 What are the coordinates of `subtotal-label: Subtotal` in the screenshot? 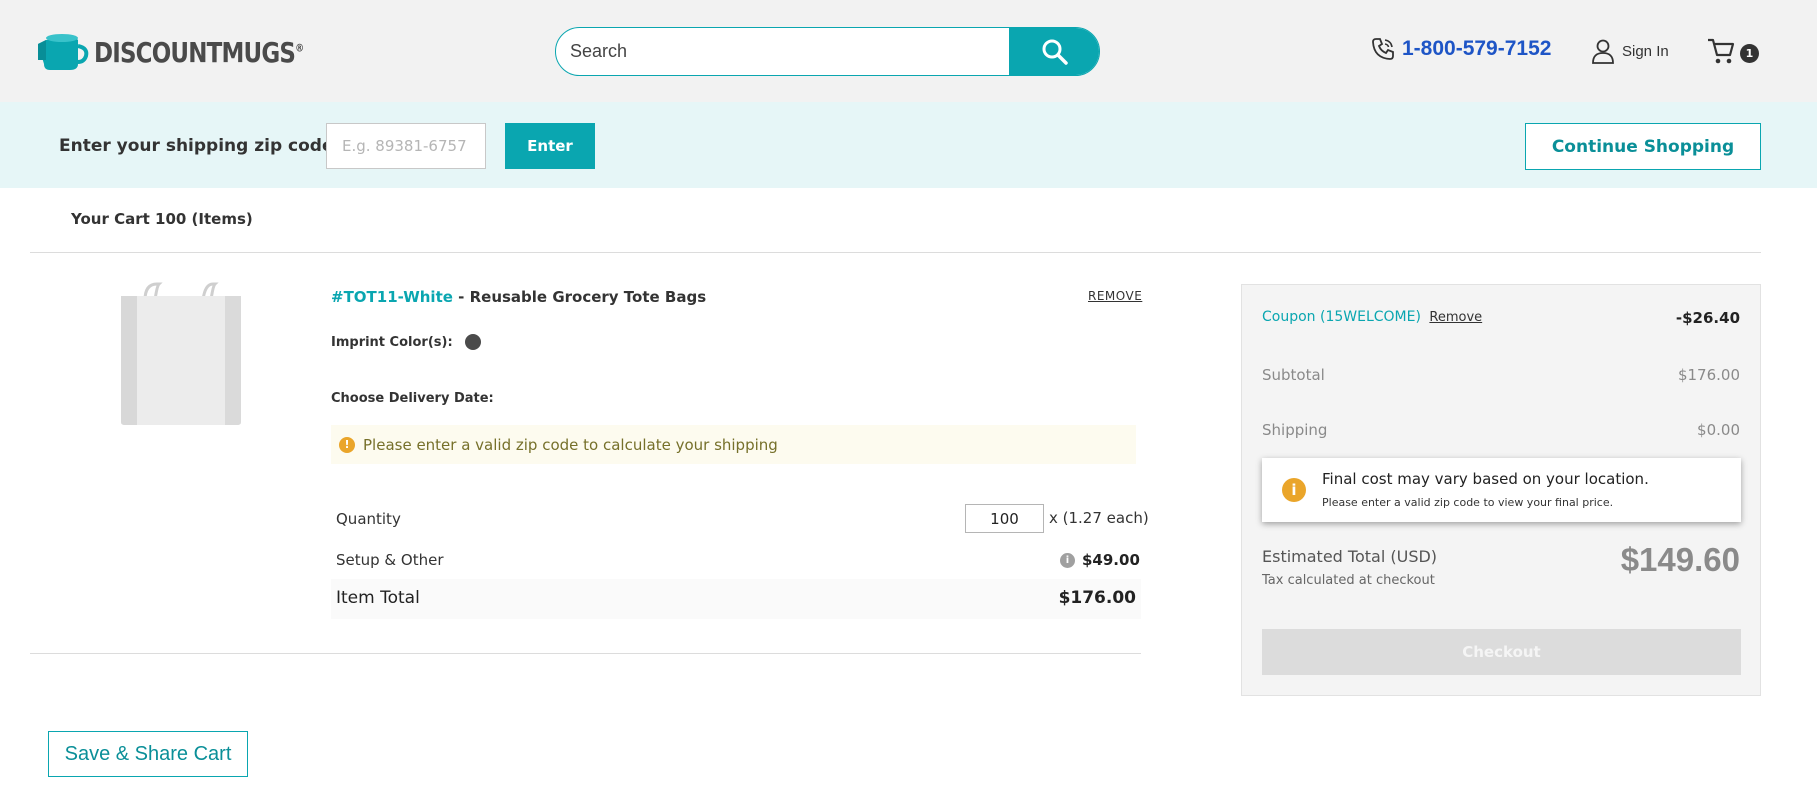 It's located at (1293, 375).